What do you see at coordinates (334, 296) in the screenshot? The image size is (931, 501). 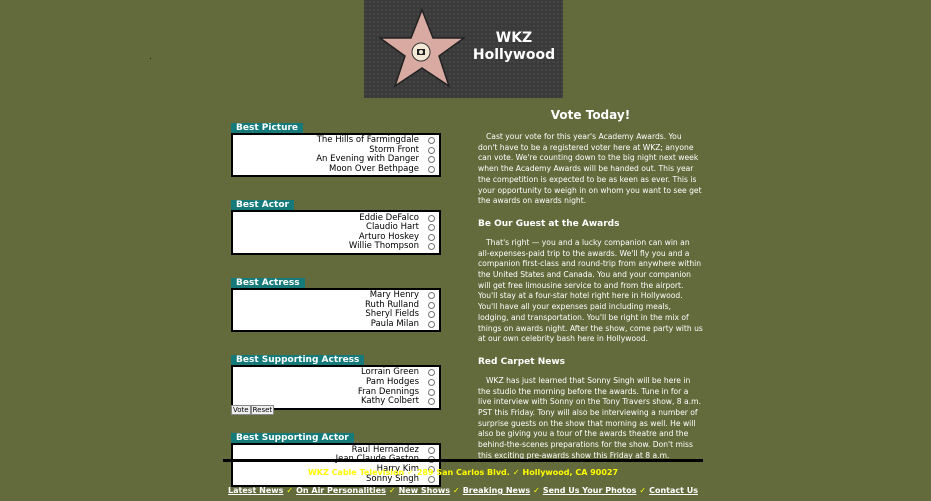 I see `nominee-row: Mary Henry` at bounding box center [334, 296].